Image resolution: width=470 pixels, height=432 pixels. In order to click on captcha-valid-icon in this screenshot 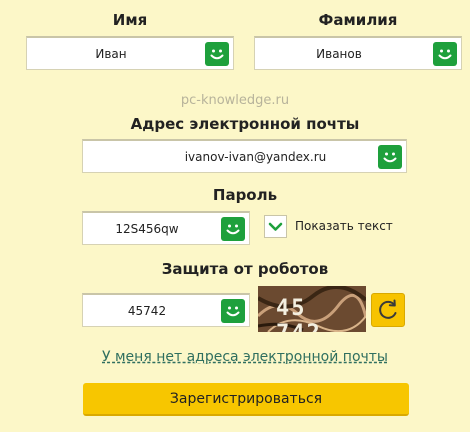, I will do `click(233, 311)`.